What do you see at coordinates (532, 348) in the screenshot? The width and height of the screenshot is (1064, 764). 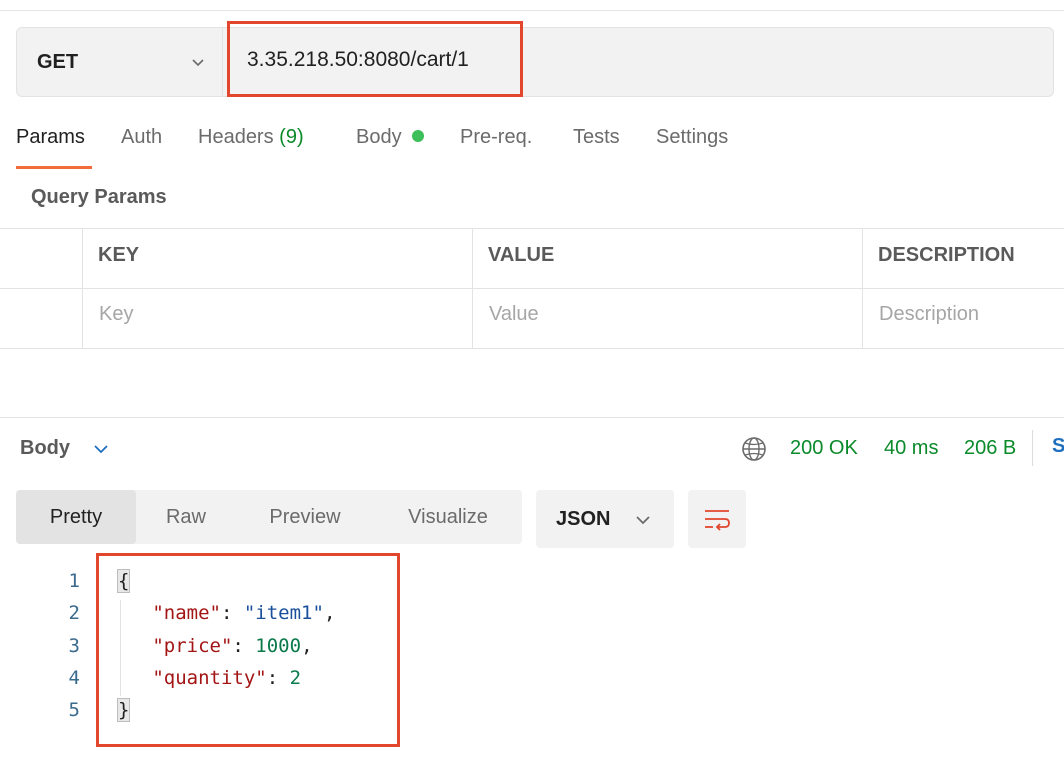 I see `table-border-bottom` at bounding box center [532, 348].